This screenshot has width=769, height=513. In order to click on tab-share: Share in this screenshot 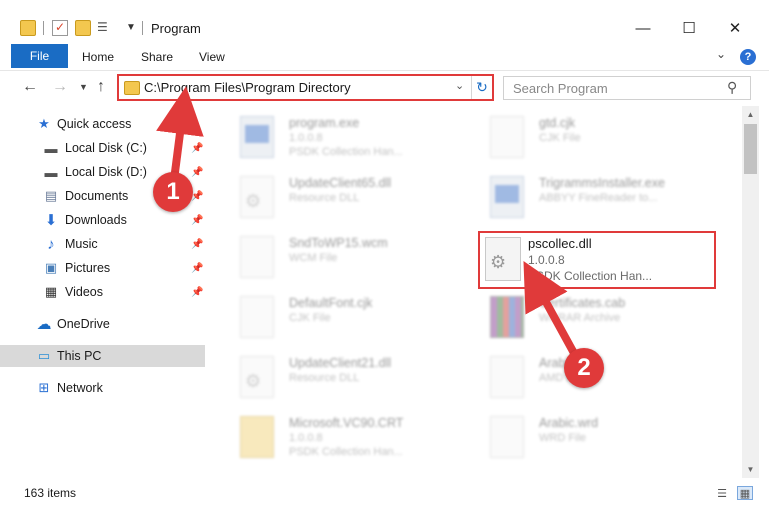, I will do `click(157, 57)`.